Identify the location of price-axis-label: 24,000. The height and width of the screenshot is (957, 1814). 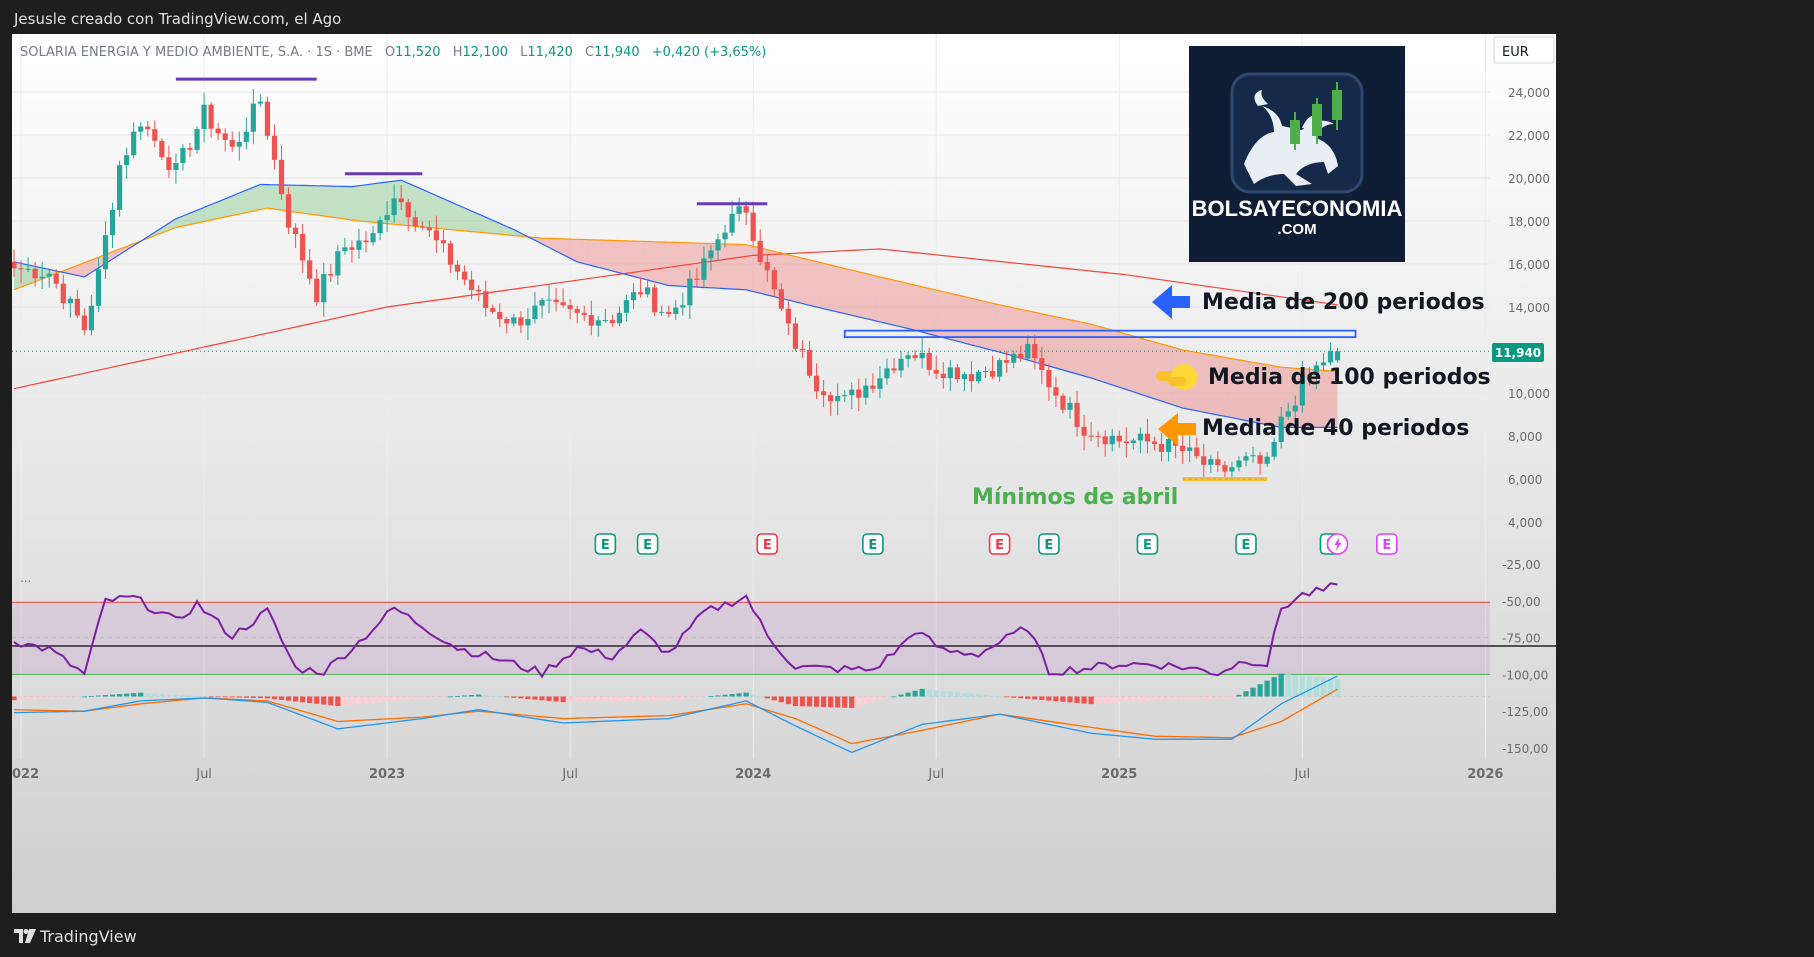
(1529, 93).